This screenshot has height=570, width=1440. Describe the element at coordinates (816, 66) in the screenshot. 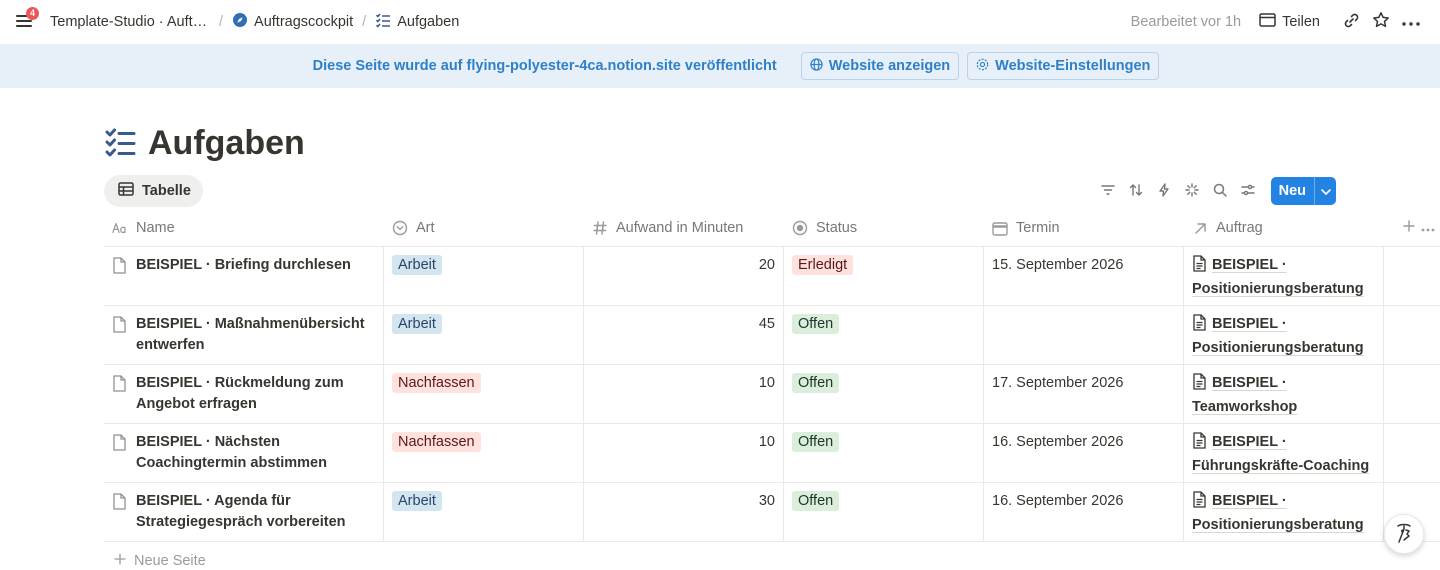

I see `globe-icon` at that location.